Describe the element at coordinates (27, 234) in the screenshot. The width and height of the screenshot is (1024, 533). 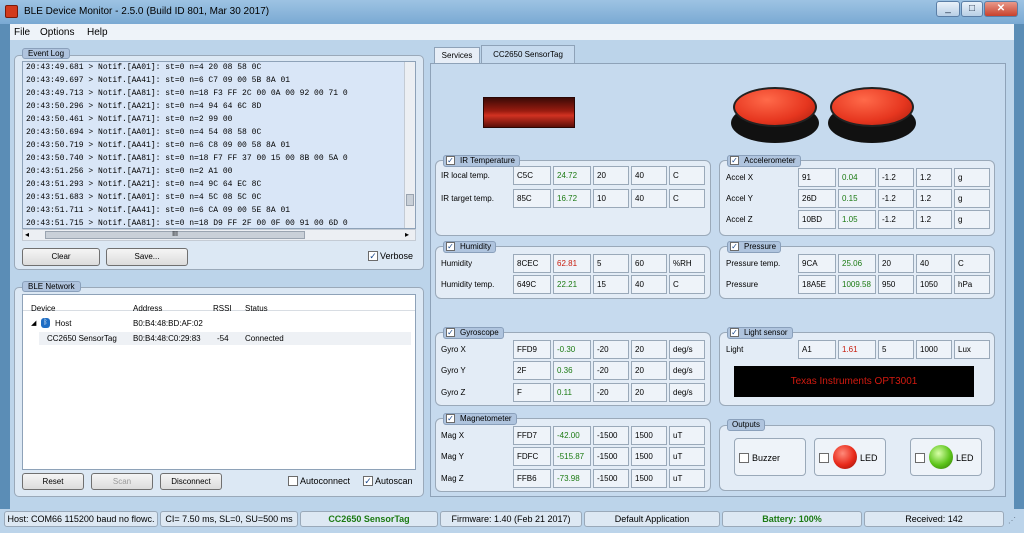
I see `scroll-left-icon: ◂` at that location.